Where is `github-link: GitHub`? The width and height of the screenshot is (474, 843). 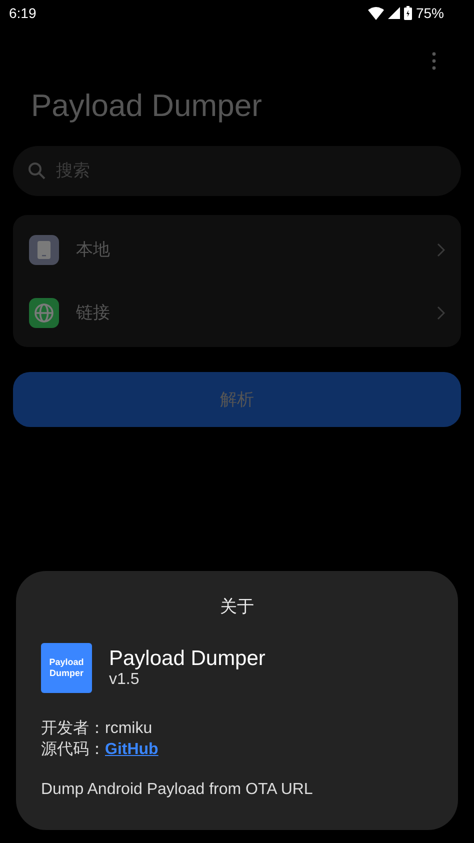
github-link: GitHub is located at coordinates (131, 749).